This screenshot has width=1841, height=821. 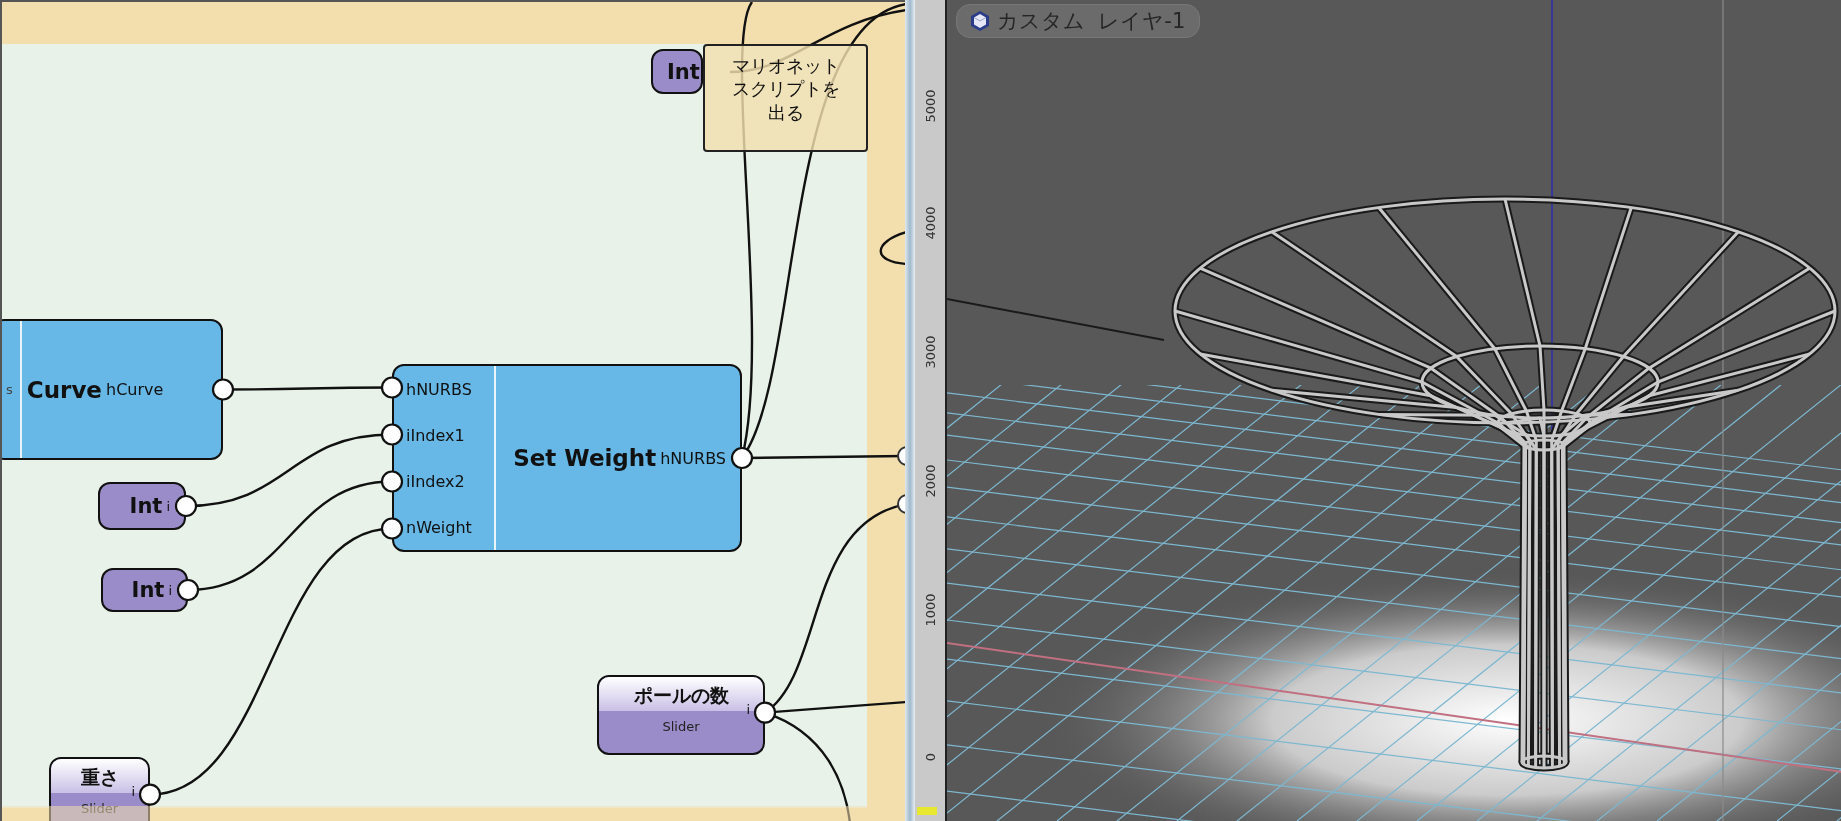 I want to click on cube-icon, so click(x=980, y=21).